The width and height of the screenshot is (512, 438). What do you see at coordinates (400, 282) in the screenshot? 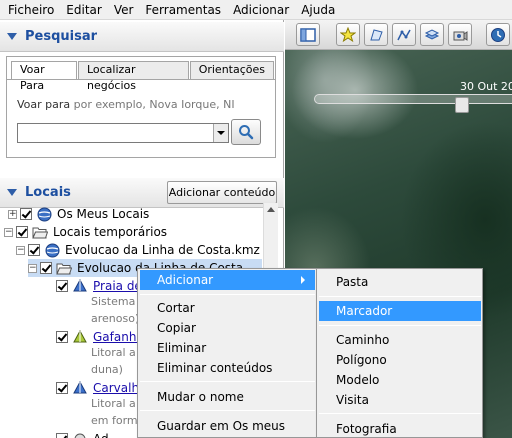
I see `submenu-item-pasta: Pasta` at bounding box center [400, 282].